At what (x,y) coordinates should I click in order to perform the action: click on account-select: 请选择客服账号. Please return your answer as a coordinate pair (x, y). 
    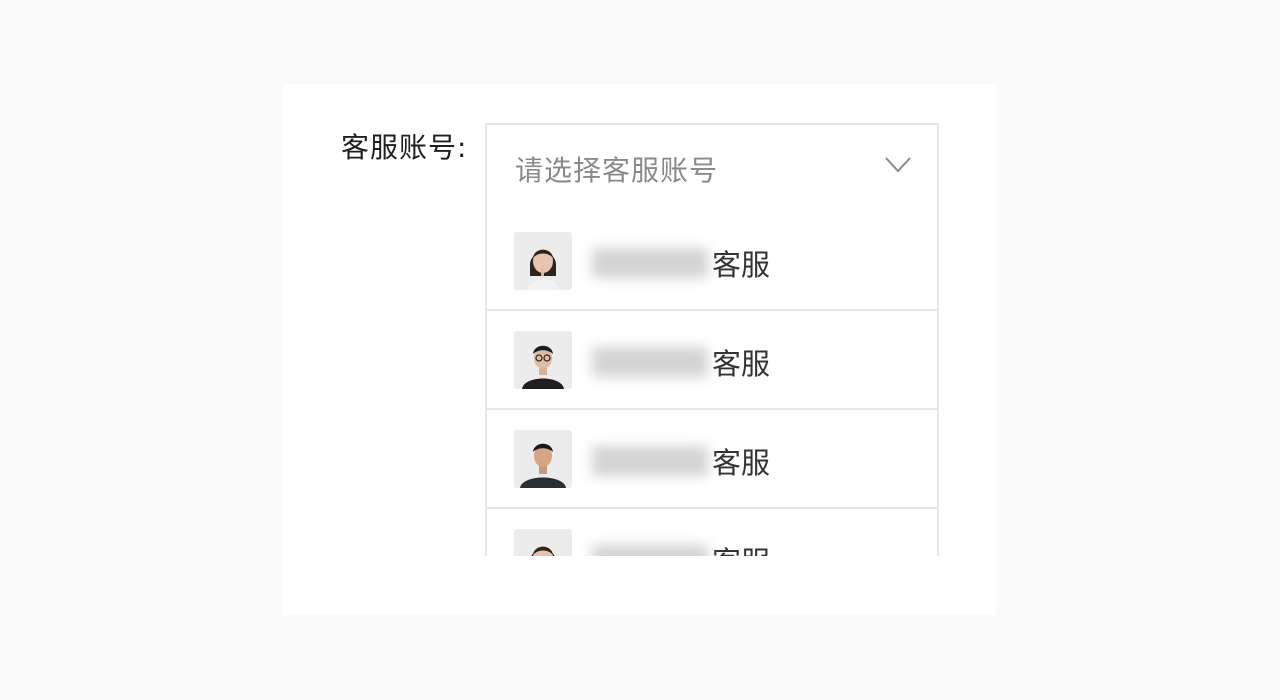
    Looking at the image, I should click on (712, 168).